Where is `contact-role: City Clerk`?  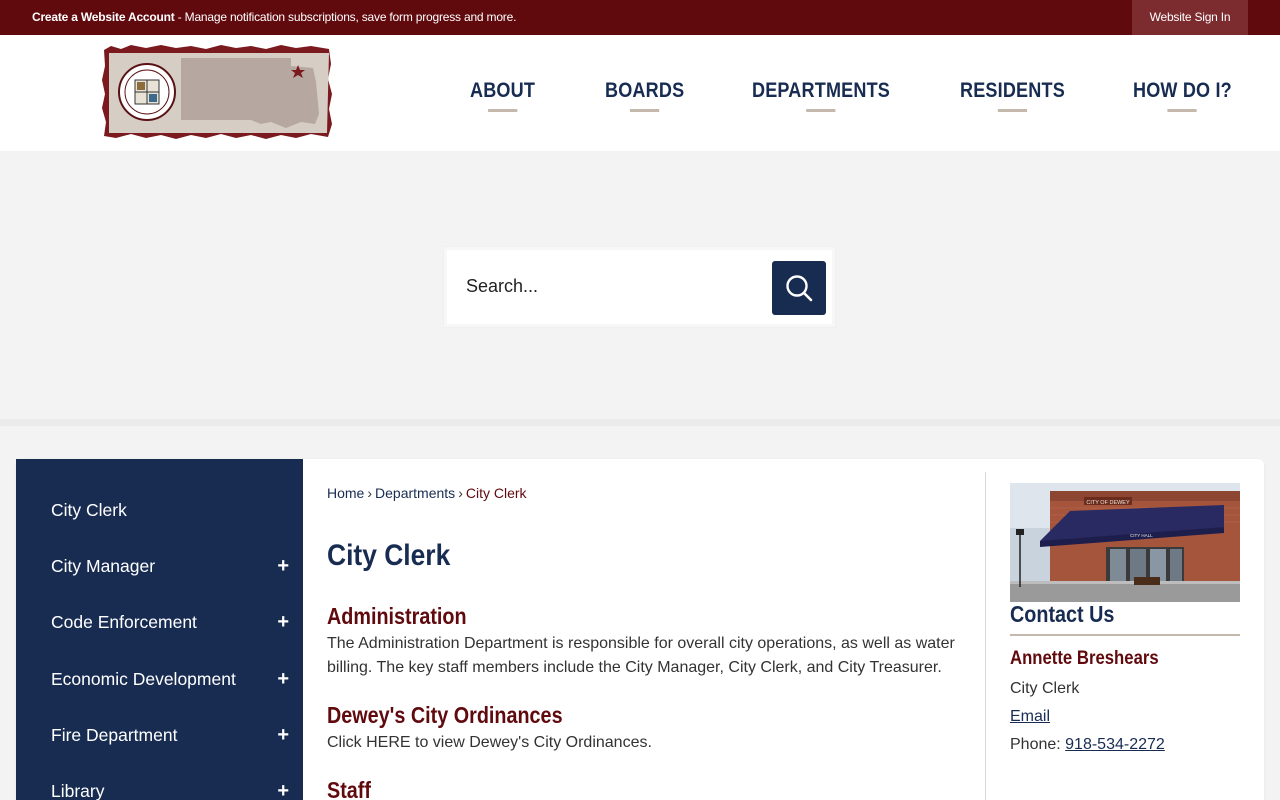
contact-role: City Clerk is located at coordinates (1045, 688).